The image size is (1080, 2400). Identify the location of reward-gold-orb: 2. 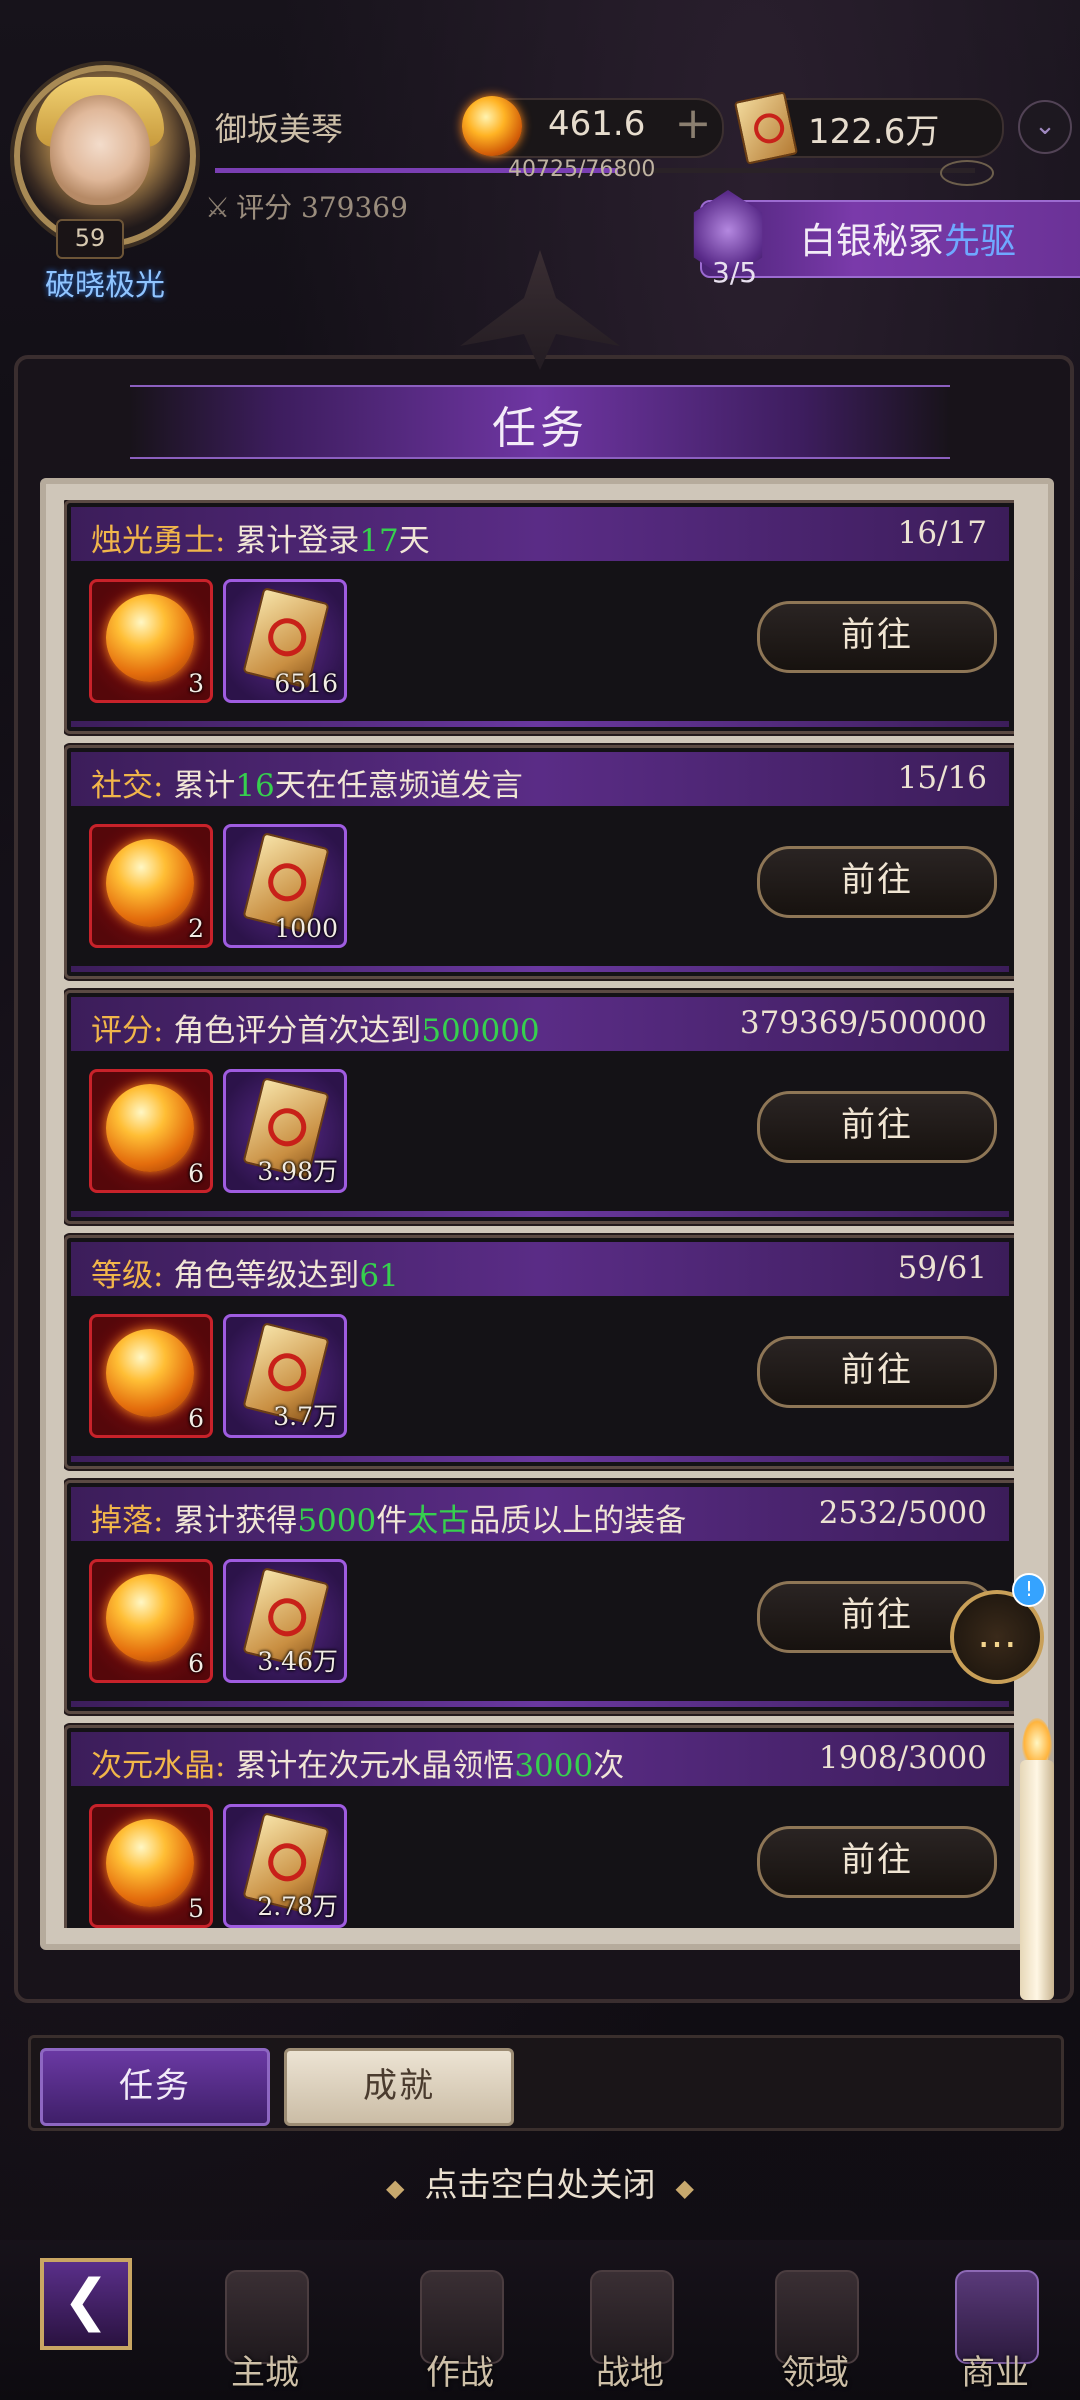
(151, 886).